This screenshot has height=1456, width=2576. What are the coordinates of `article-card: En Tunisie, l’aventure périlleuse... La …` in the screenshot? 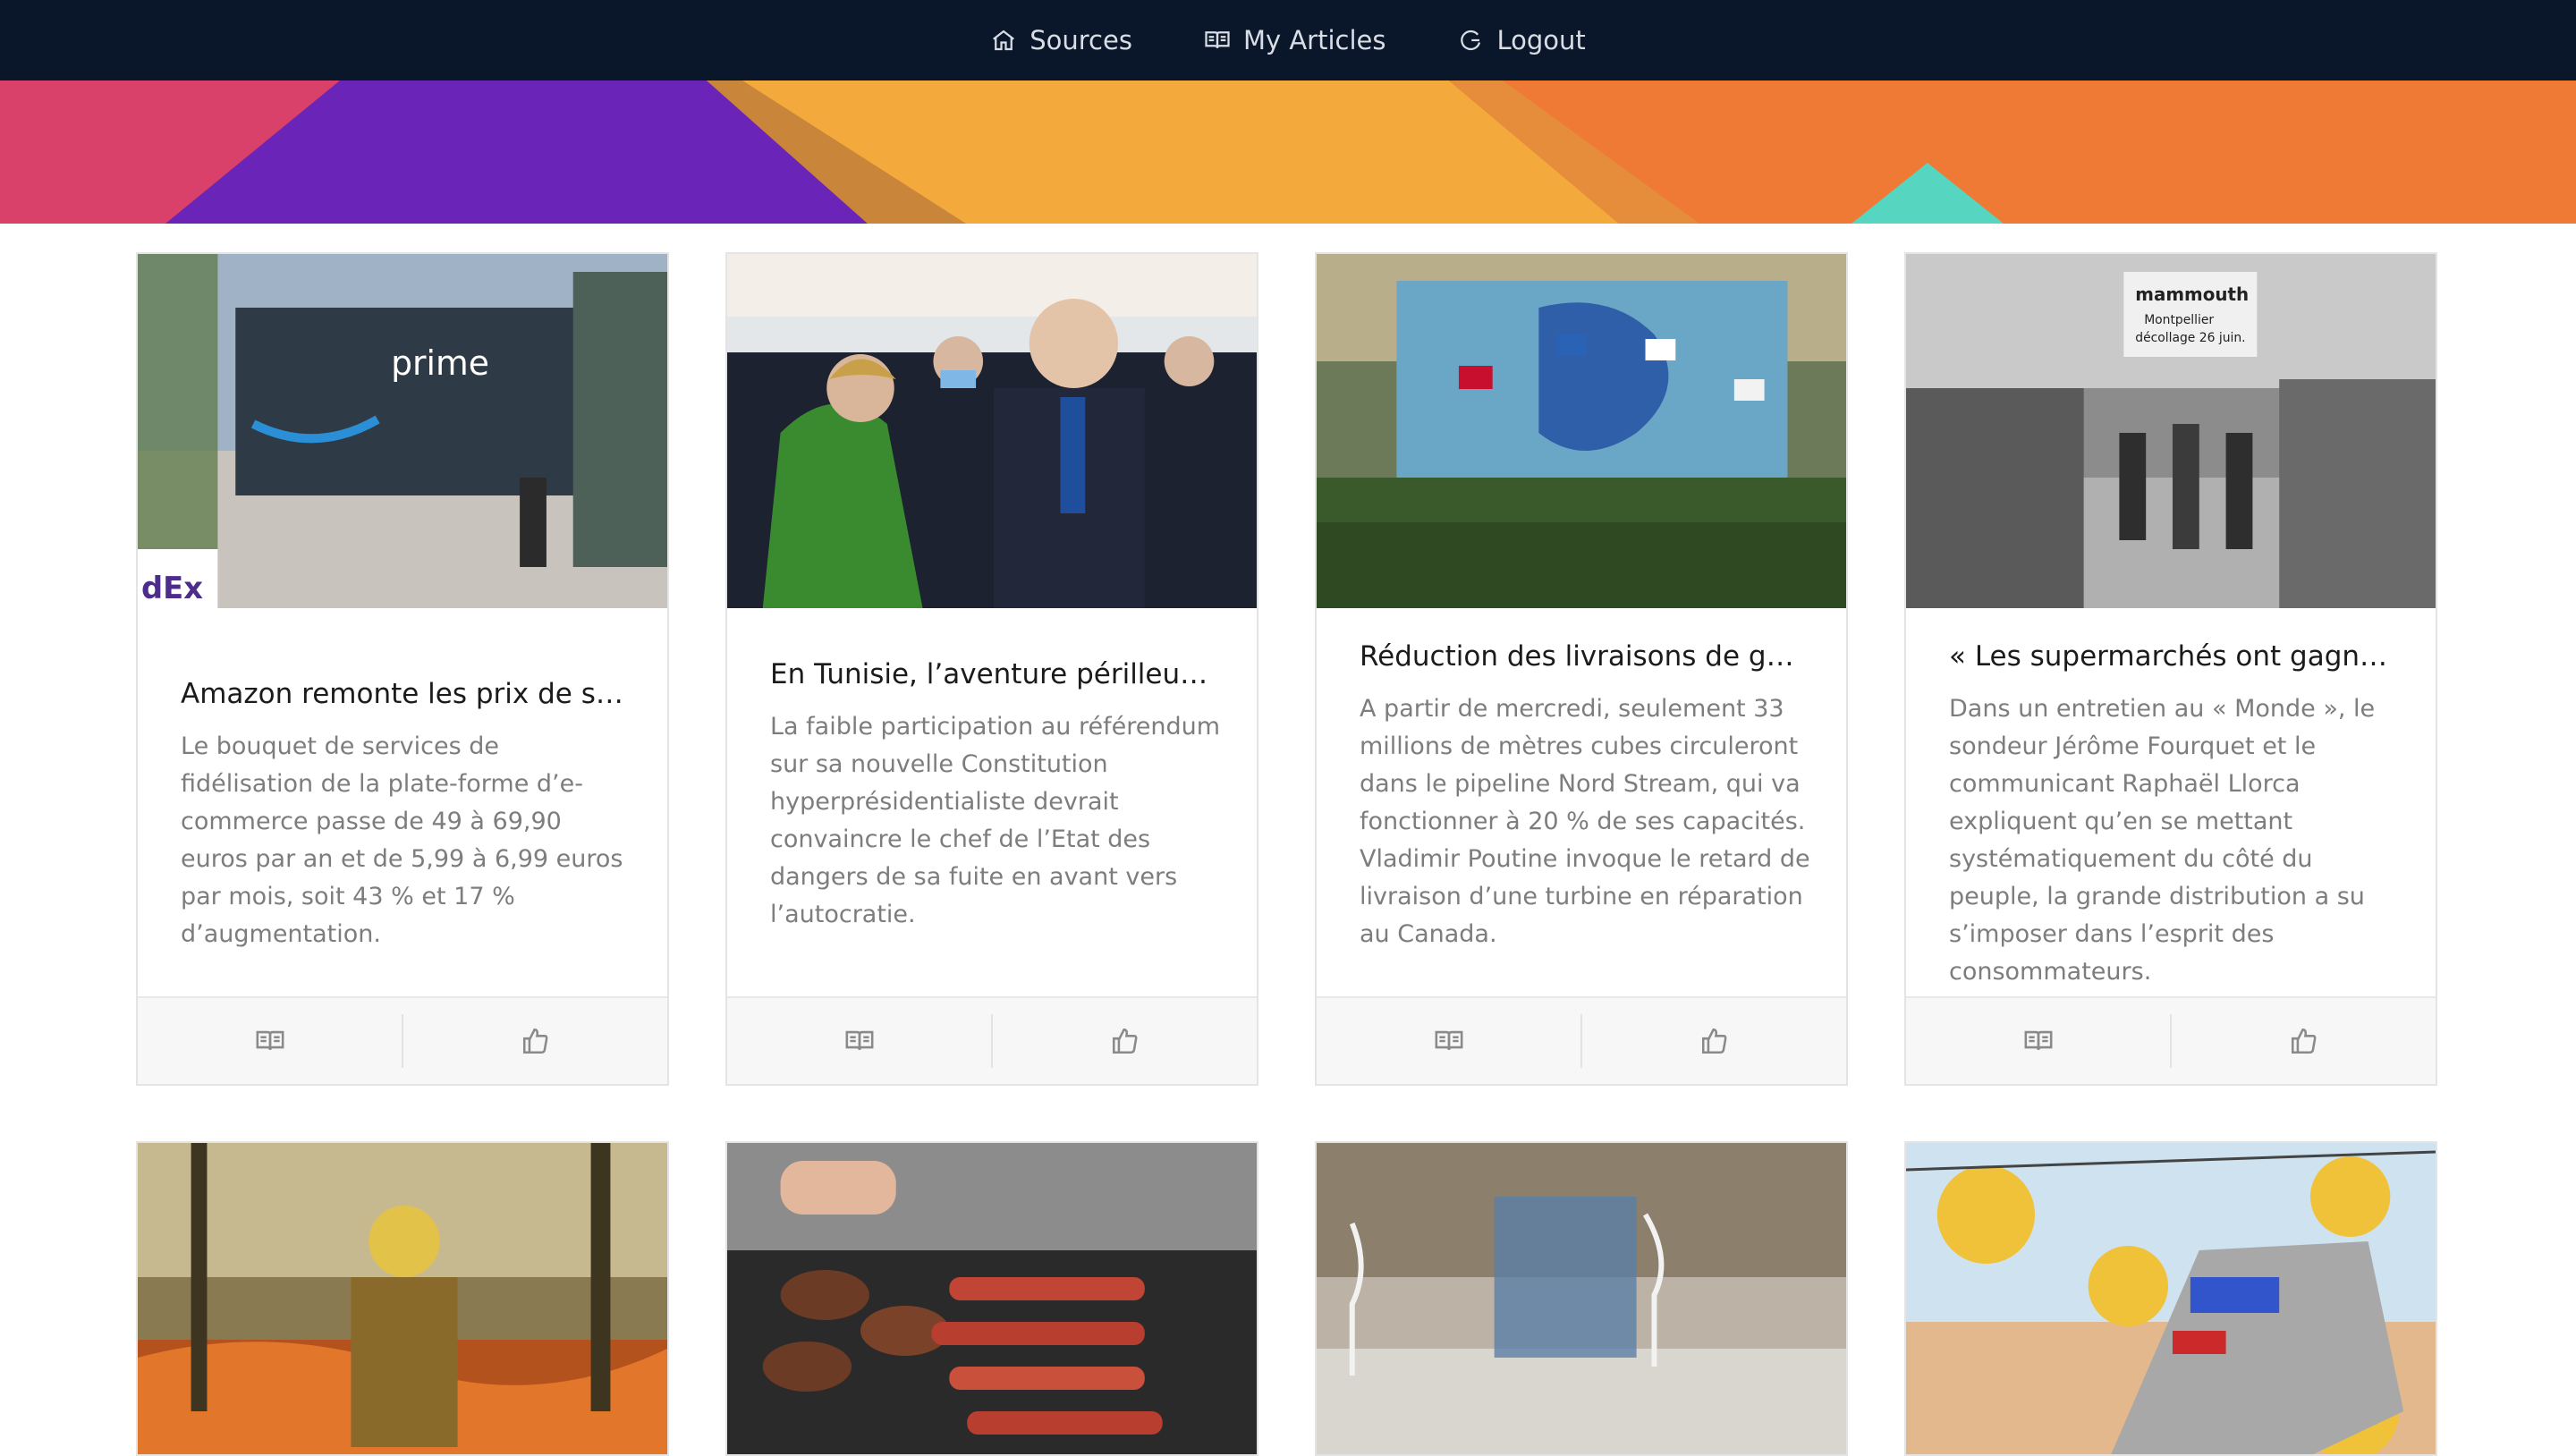 It's located at (991, 669).